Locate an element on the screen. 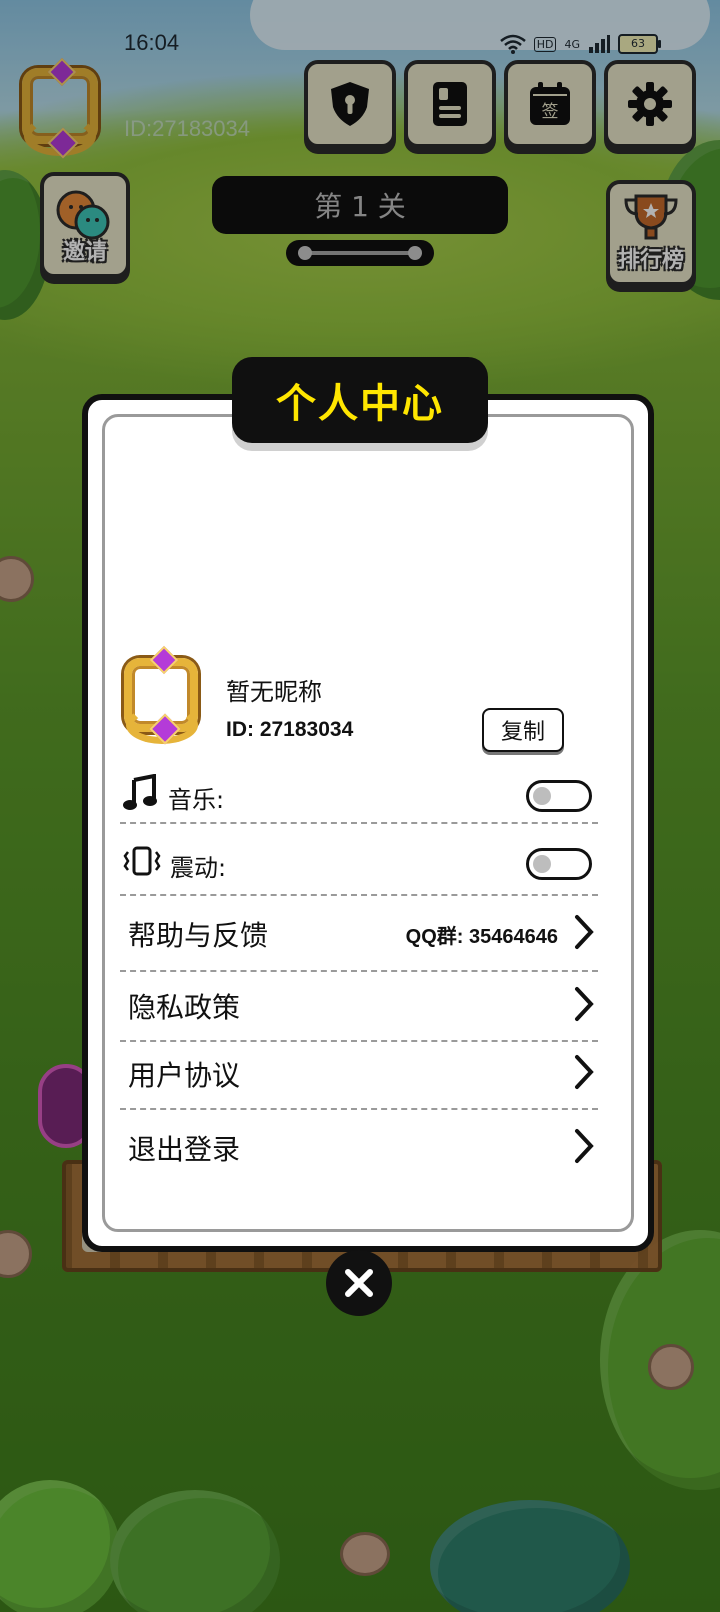 The height and width of the screenshot is (1612, 720). qq-group: QQ群: 35464646 is located at coordinates (481, 937).